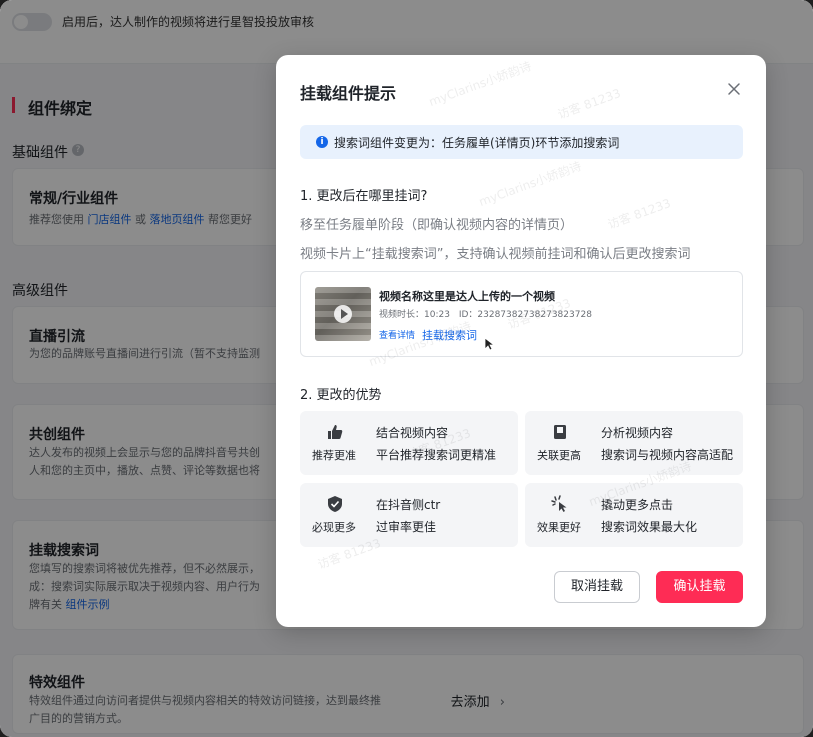 The image size is (813, 737). I want to click on info-icon: i, so click(322, 142).